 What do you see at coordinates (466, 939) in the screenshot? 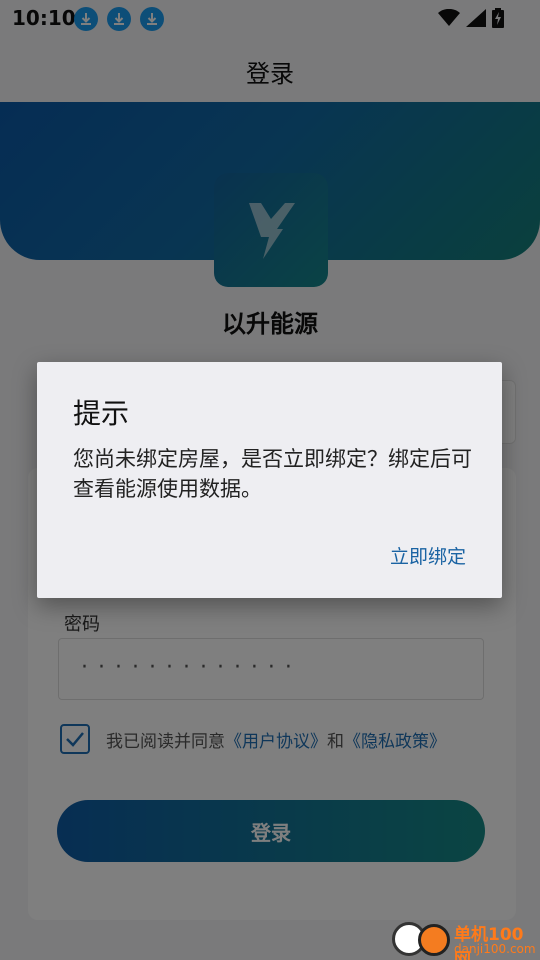
I see `watermark: 单机100网 danji100.com` at bounding box center [466, 939].